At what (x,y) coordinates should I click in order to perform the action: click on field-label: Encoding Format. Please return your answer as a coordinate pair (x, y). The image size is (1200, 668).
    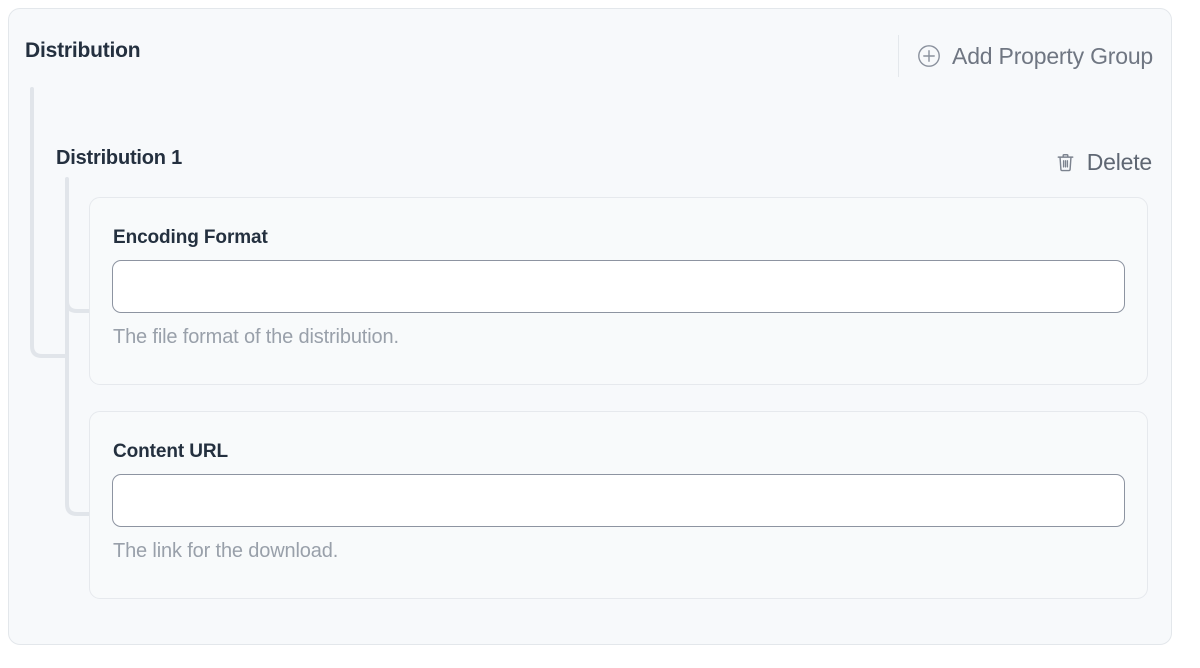
    Looking at the image, I should click on (190, 237).